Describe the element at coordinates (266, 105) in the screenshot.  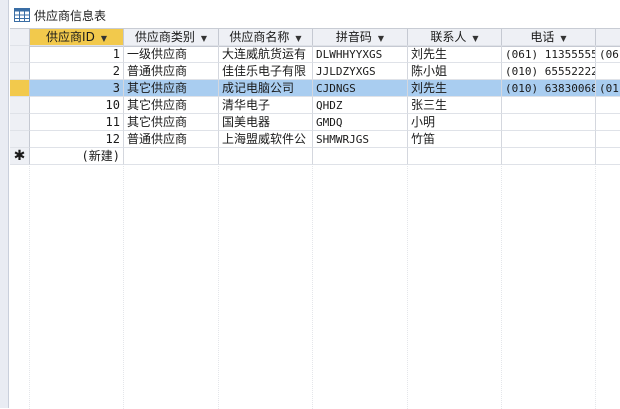
I see `cell-supplier-name: 清华电子` at that location.